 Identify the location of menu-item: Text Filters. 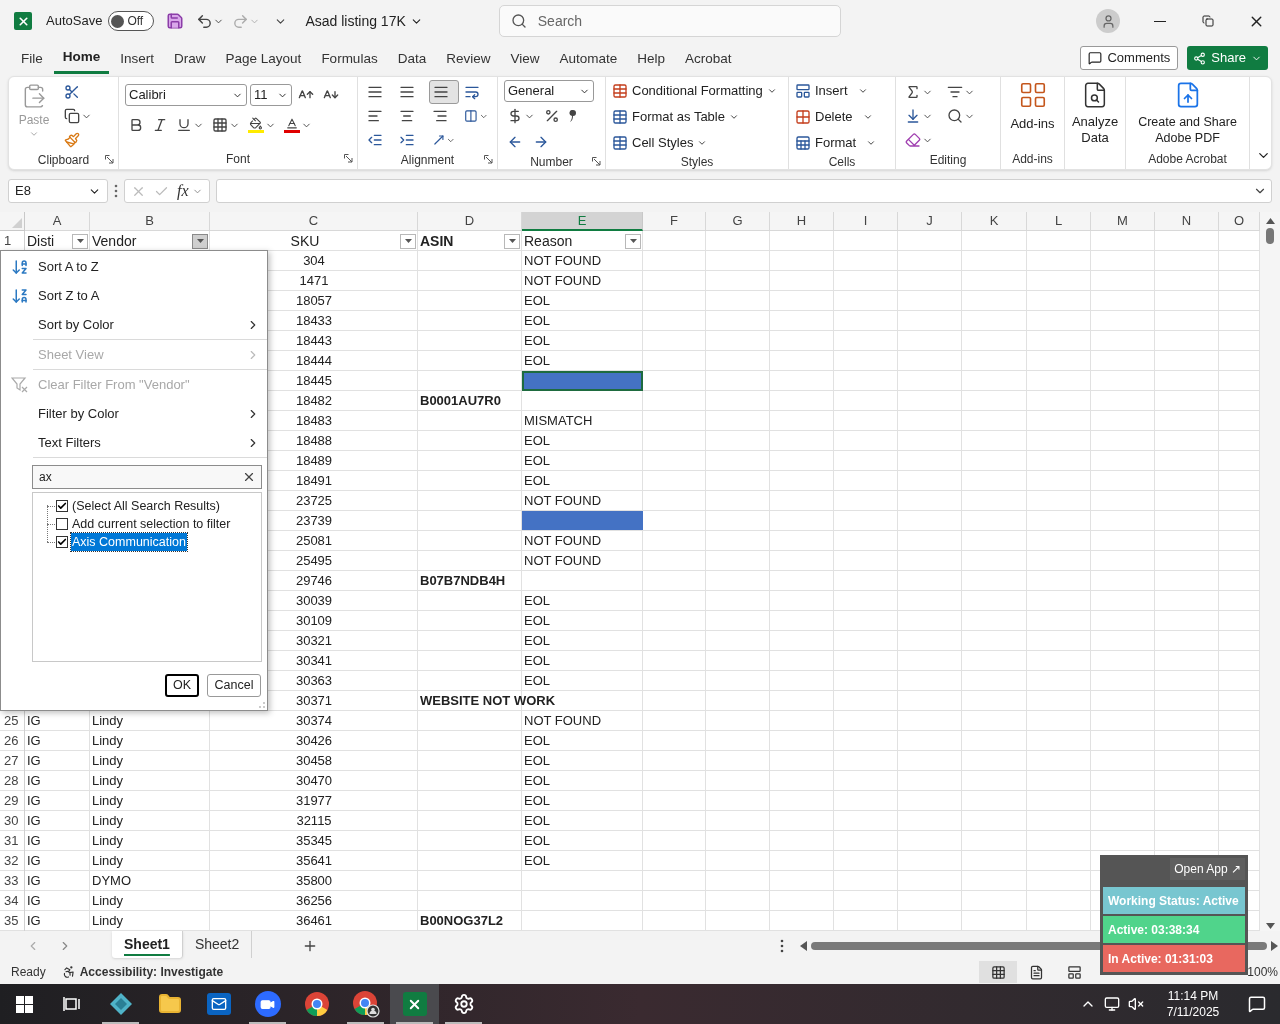
(134, 442).